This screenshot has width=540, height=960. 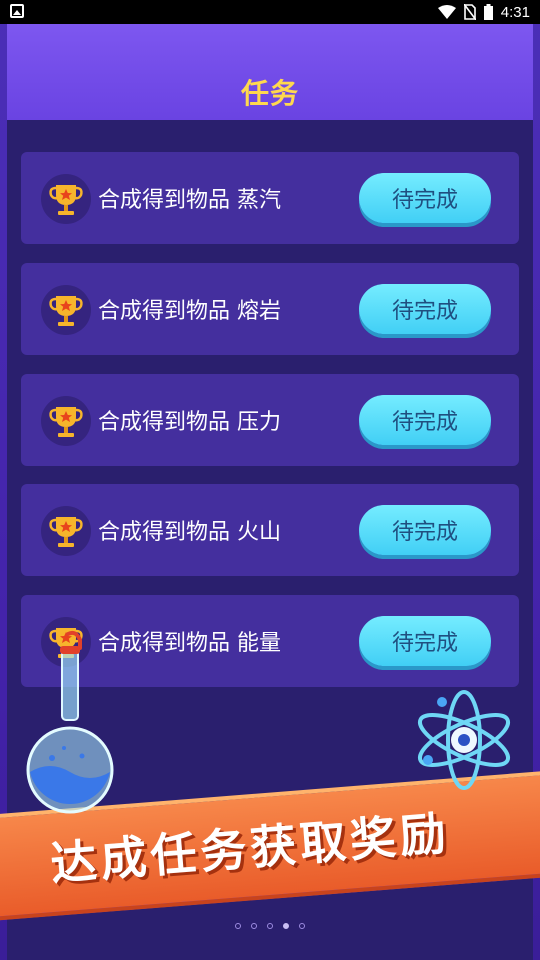 What do you see at coordinates (286, 926) in the screenshot?
I see `page-dot-active` at bounding box center [286, 926].